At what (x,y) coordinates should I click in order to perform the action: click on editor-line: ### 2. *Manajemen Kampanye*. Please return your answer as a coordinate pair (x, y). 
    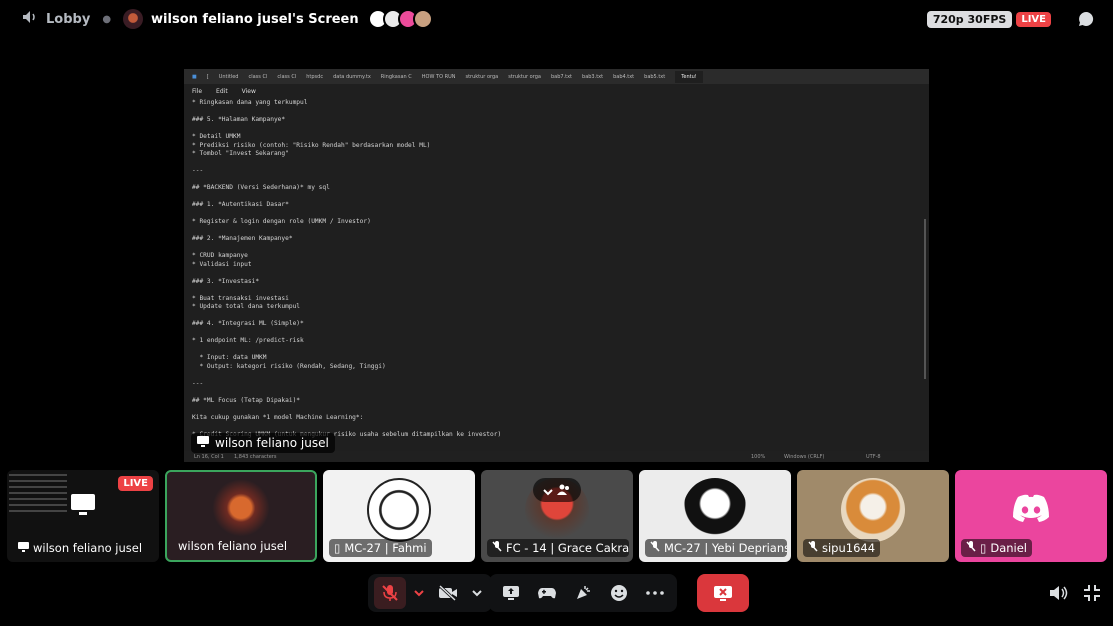
    Looking at the image, I should click on (242, 238).